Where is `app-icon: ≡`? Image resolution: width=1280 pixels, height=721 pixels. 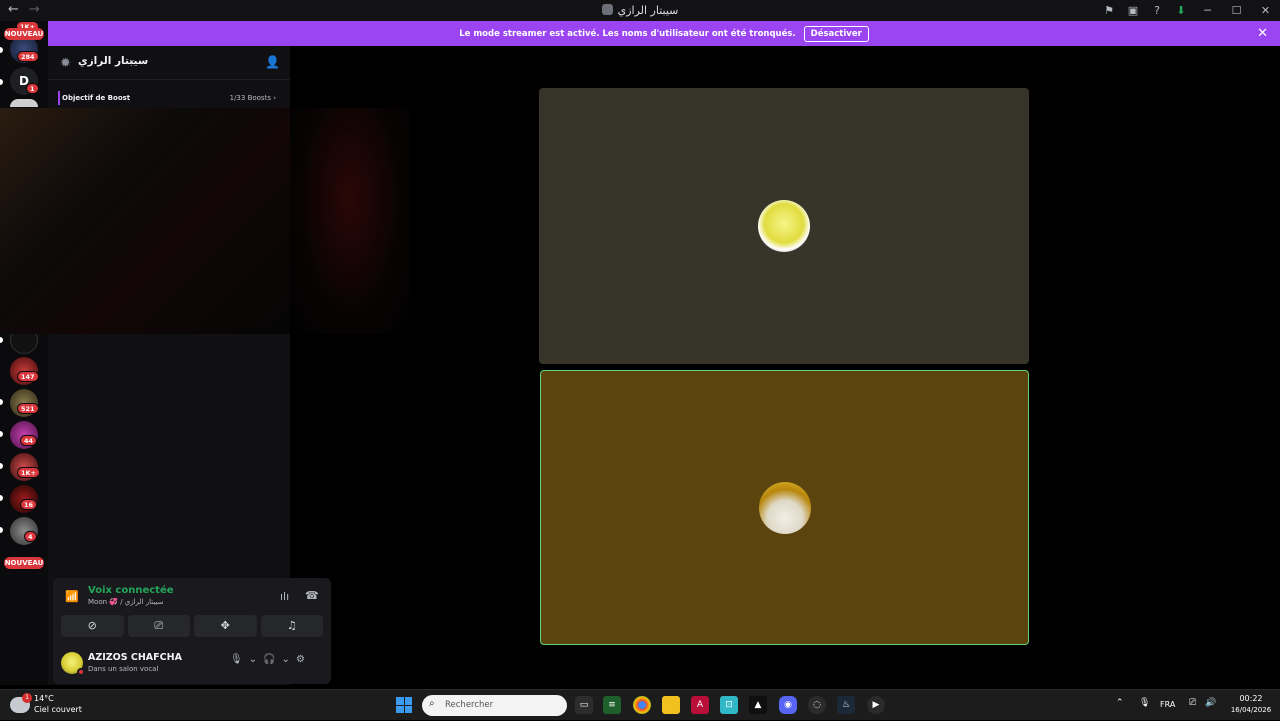
app-icon: ≡ is located at coordinates (612, 705).